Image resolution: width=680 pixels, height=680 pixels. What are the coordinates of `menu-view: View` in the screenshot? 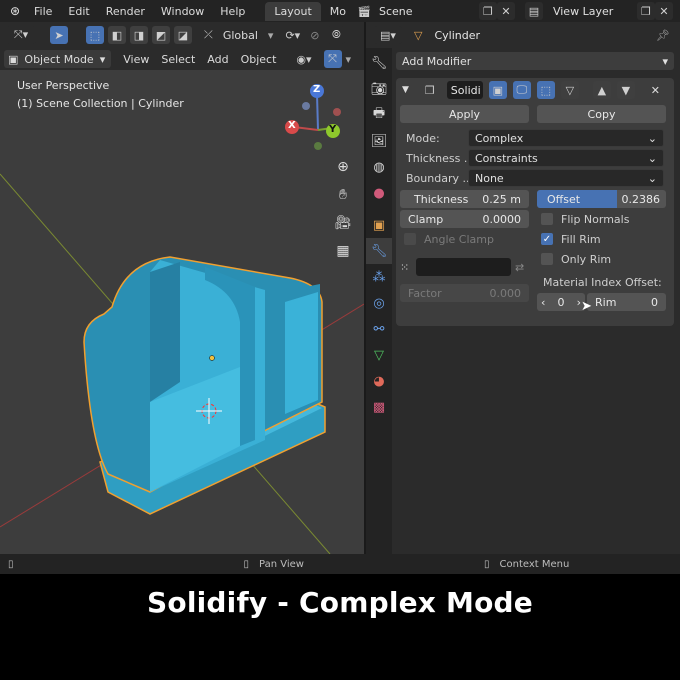 It's located at (136, 59).